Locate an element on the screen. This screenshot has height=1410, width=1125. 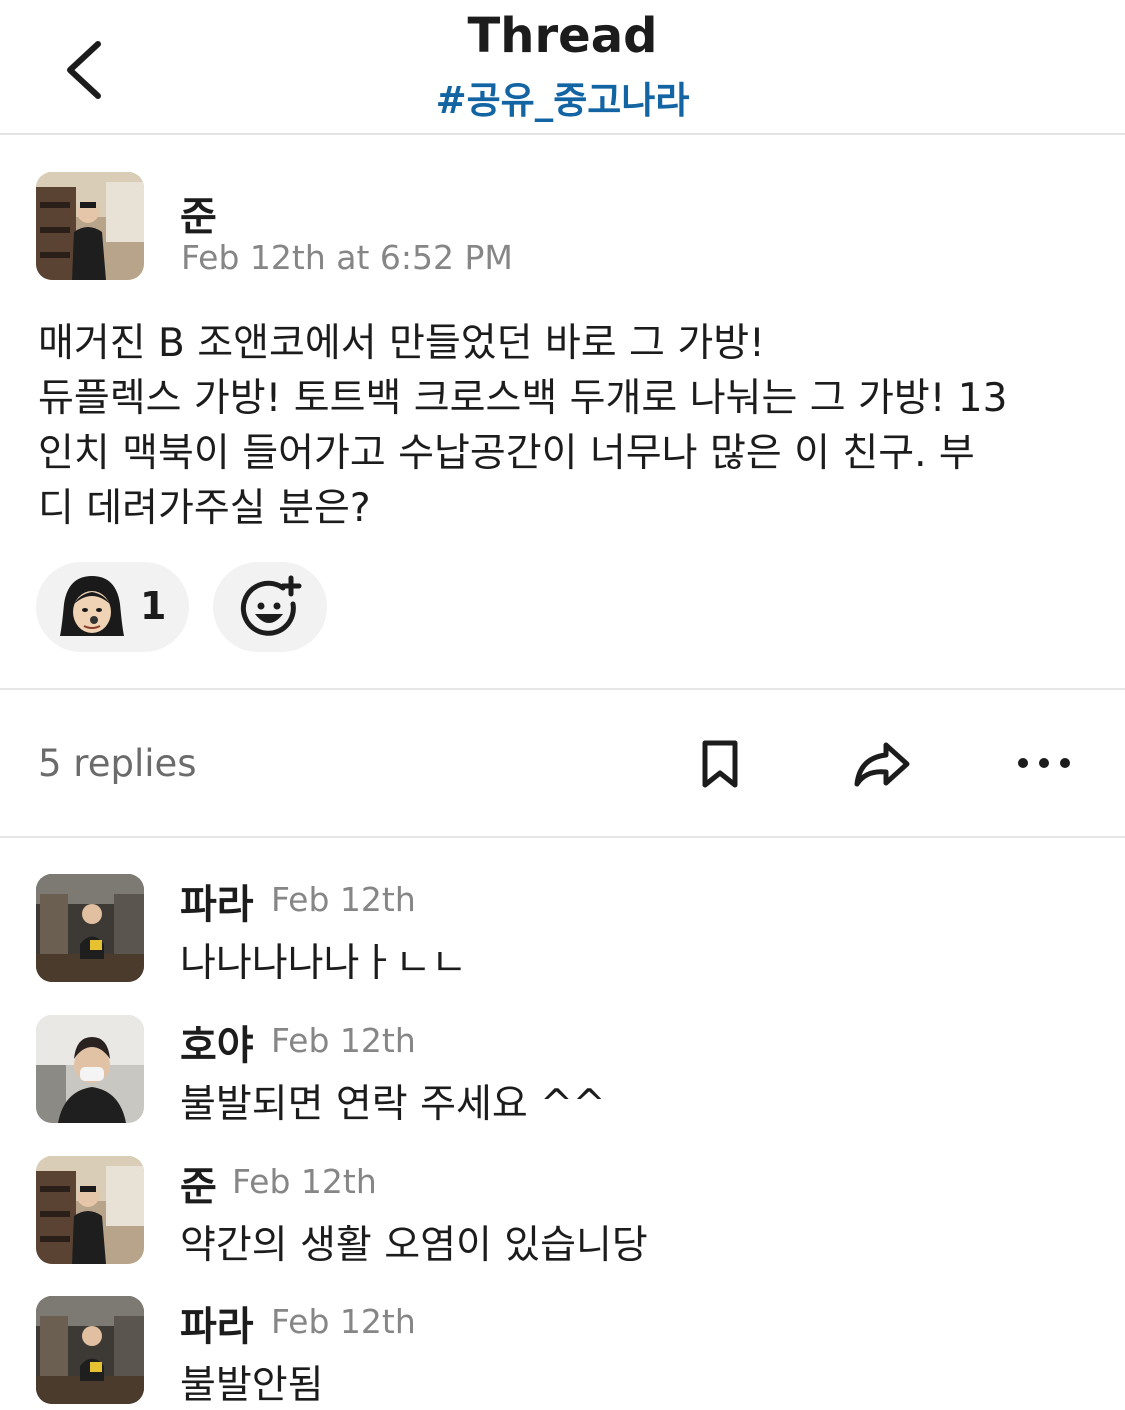
custom-face-emoji-icon is located at coordinates (92, 606).